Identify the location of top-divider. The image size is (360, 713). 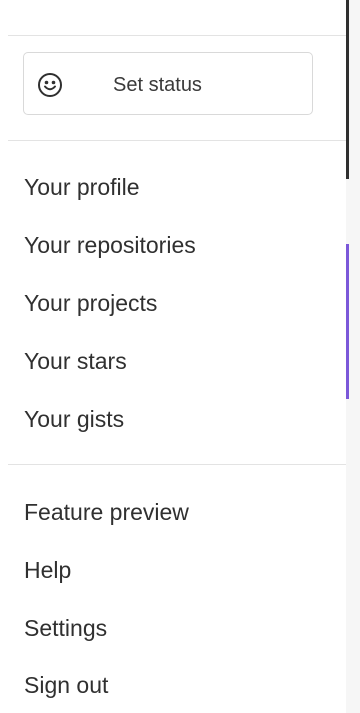
(177, 35).